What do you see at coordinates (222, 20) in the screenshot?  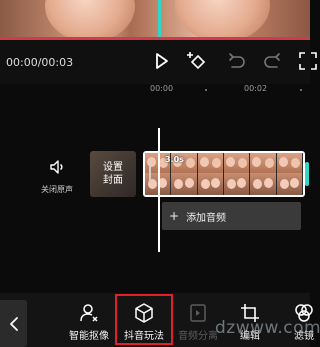 I see `preview-face-right` at bounding box center [222, 20].